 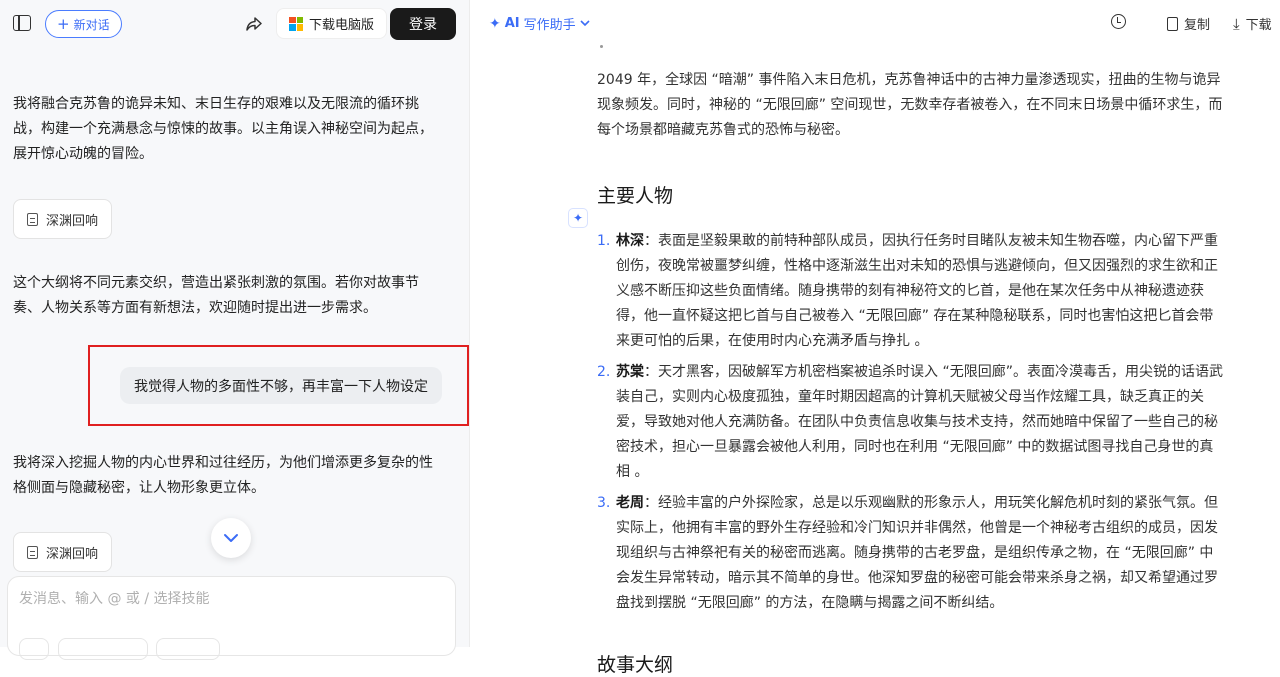 What do you see at coordinates (231, 618) in the screenshot?
I see `message-composer` at bounding box center [231, 618].